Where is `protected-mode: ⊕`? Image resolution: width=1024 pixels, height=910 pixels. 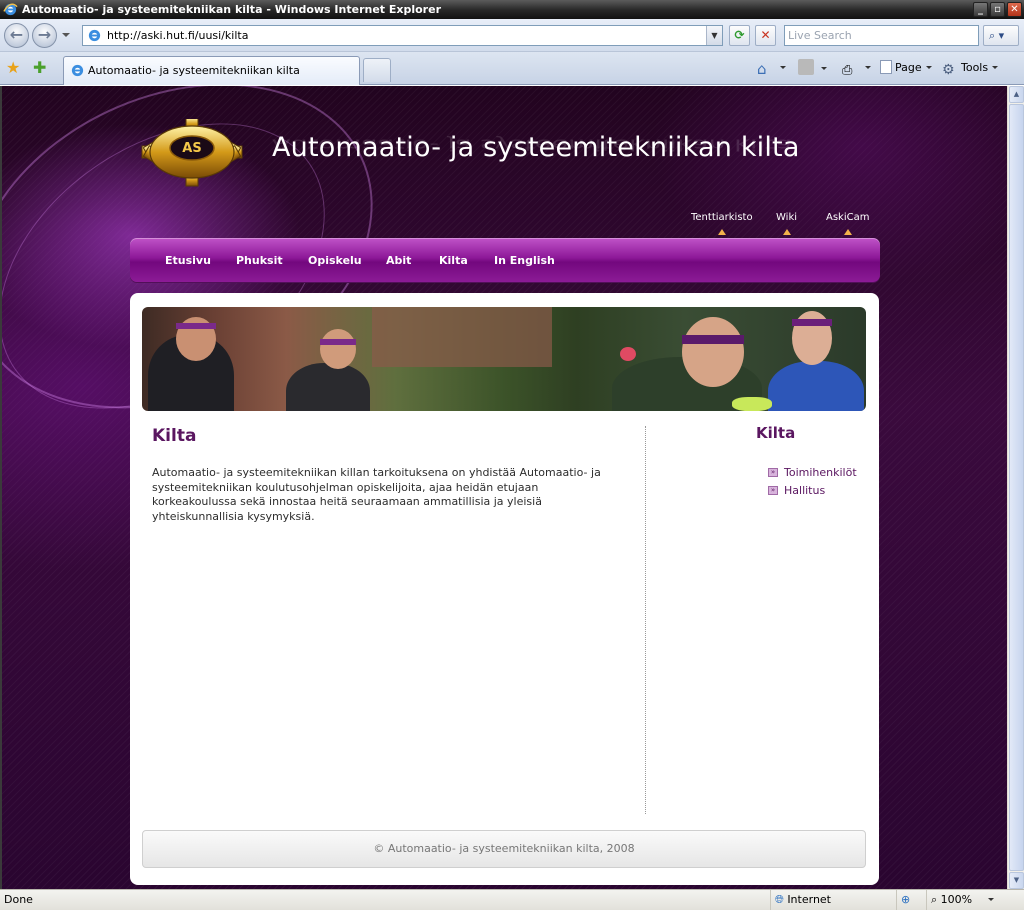
protected-mode: ⊕ is located at coordinates (911, 900).